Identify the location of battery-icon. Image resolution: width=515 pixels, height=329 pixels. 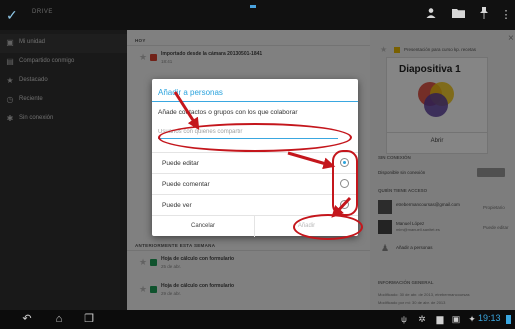
(508, 319).